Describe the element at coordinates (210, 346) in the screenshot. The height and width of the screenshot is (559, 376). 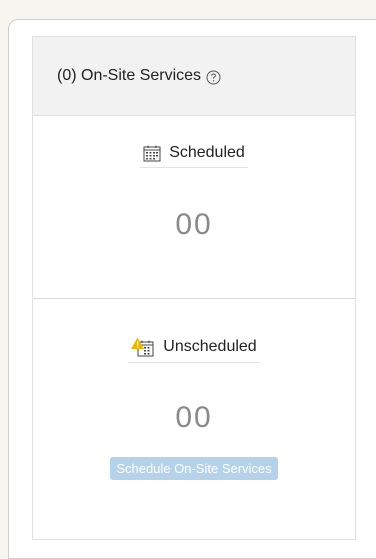
I see `unscheduled-label: Unscheduled` at that location.